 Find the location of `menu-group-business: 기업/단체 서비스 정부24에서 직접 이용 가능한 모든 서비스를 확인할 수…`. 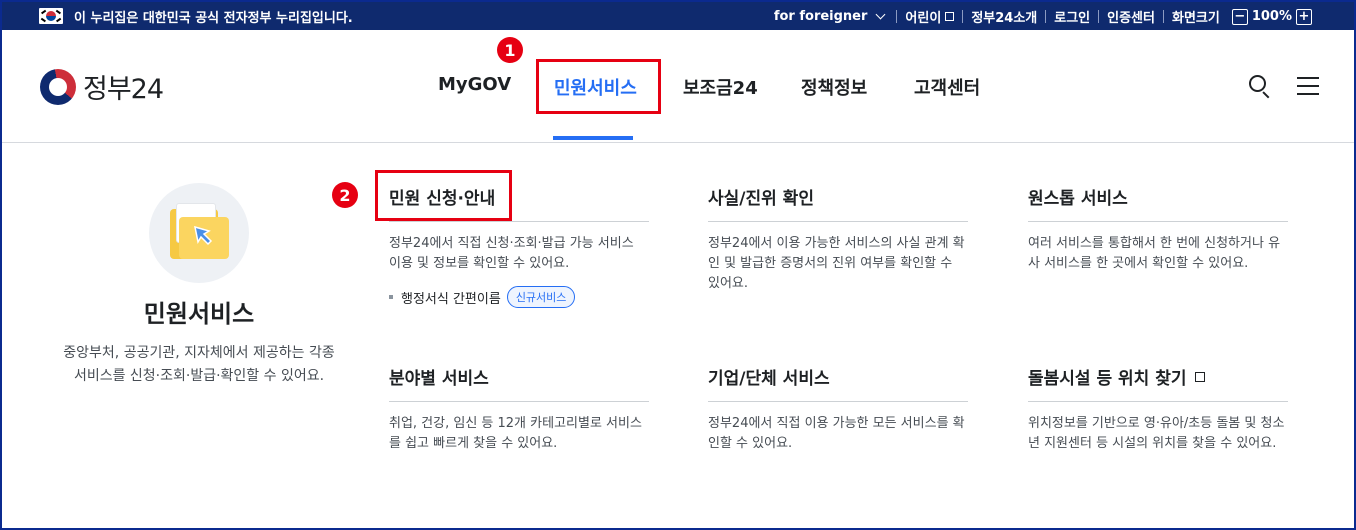

menu-group-business: 기업/단체 서비스 정부24에서 직접 이용 가능한 모든 서비스를 확인할 수… is located at coordinates (838, 409).